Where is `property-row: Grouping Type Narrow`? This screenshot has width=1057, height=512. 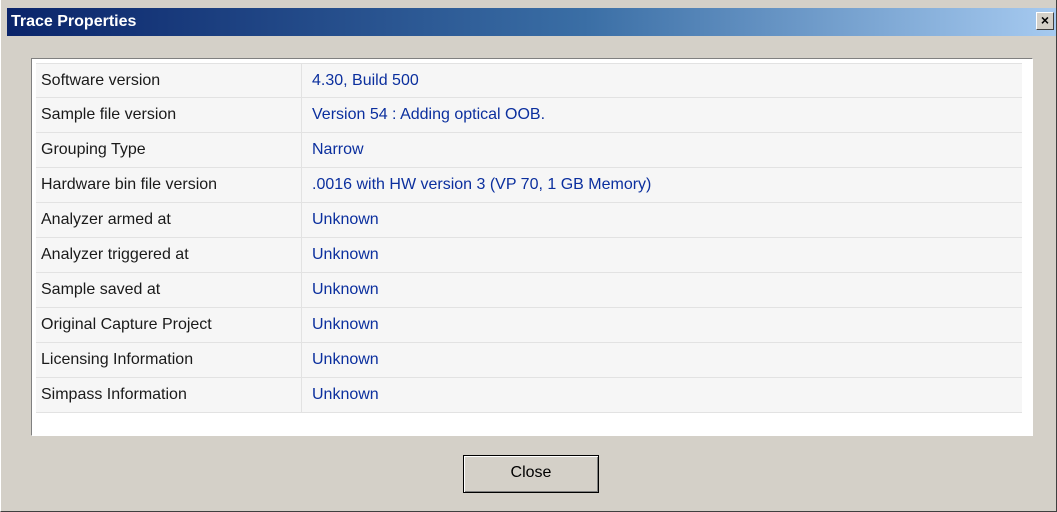
property-row: Grouping Type Narrow is located at coordinates (529, 150).